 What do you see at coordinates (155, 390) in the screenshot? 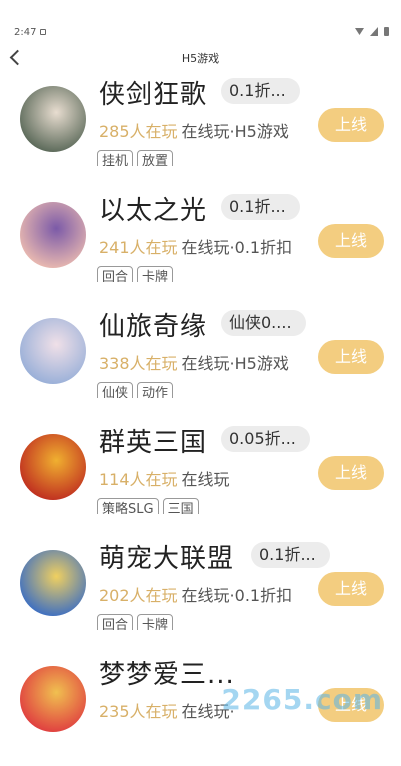
I see `genre-tag: 动作` at bounding box center [155, 390].